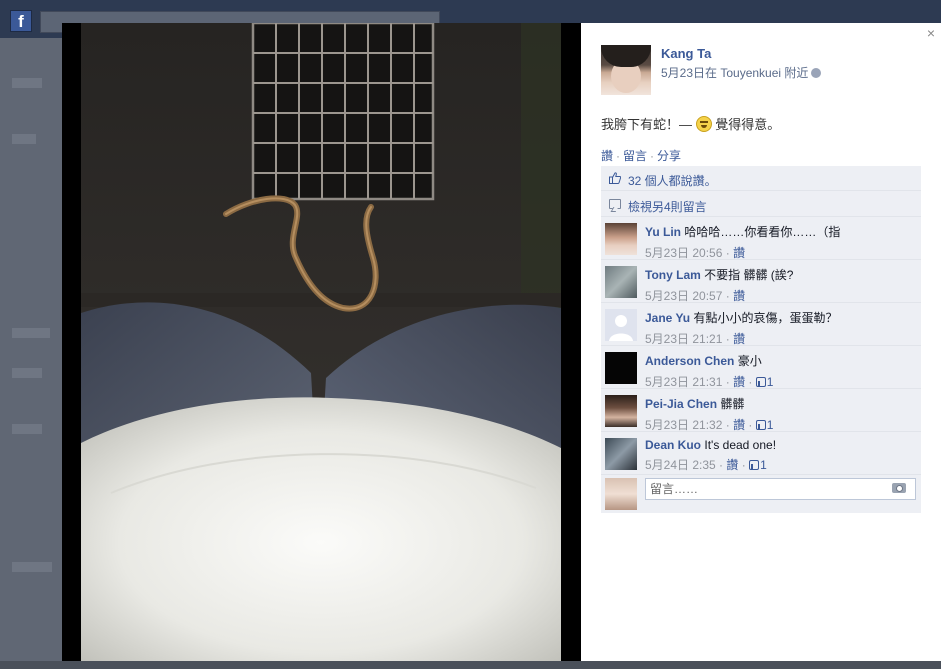 This screenshot has height=669, width=941. I want to click on commenter-name: Anderson Chen, so click(689, 361).